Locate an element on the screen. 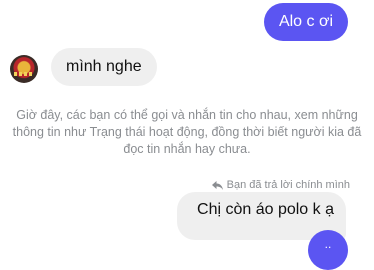  avatar-pattern is located at coordinates (24, 74).